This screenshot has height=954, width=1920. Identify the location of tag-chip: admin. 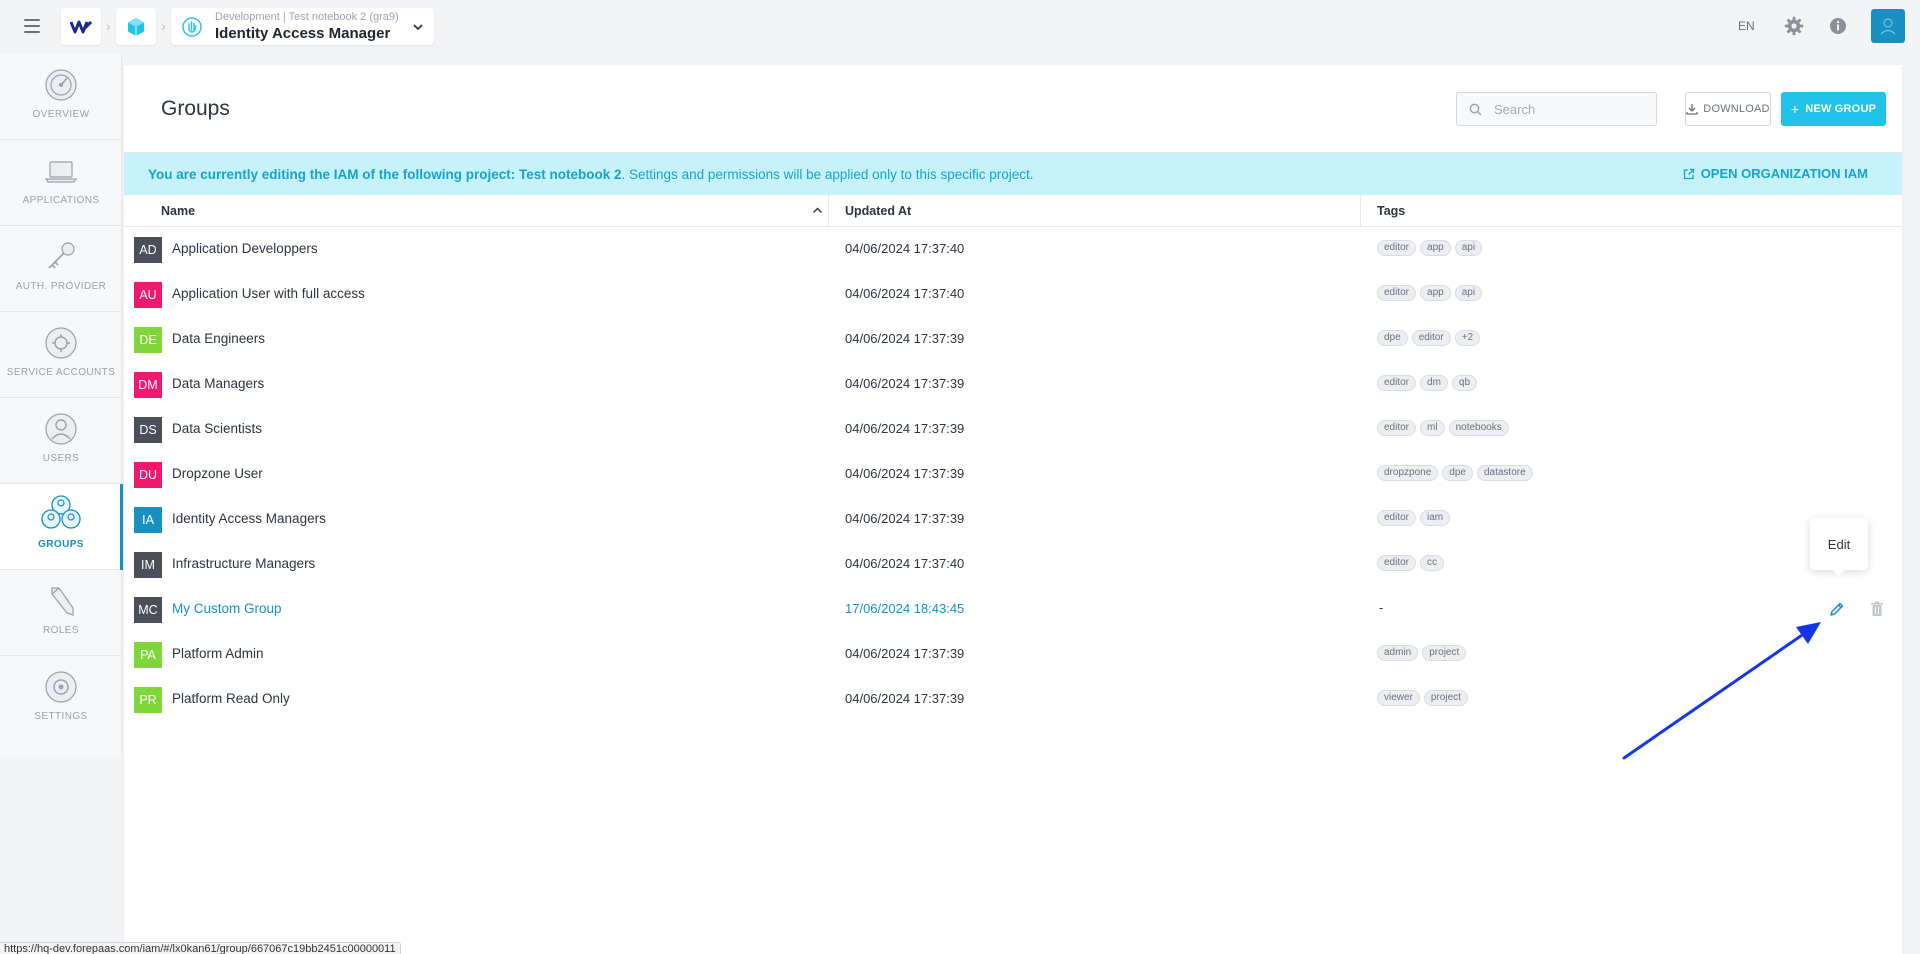
(1398, 653).